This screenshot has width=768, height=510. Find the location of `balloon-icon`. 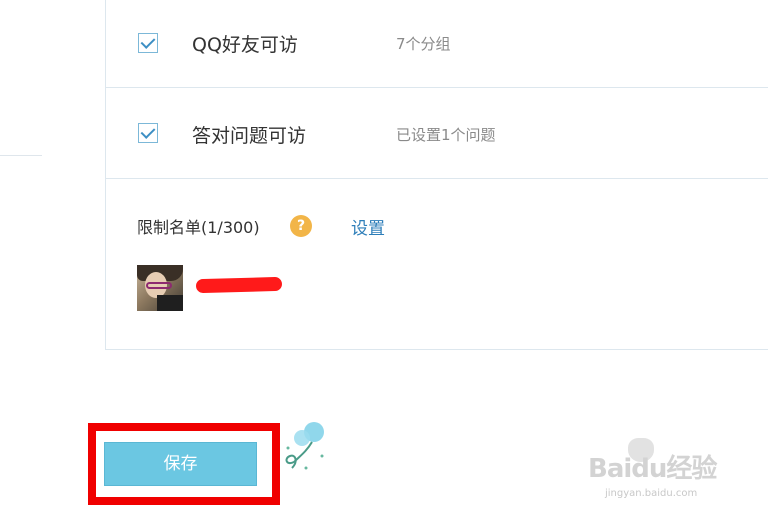

balloon-icon is located at coordinates (304, 446).